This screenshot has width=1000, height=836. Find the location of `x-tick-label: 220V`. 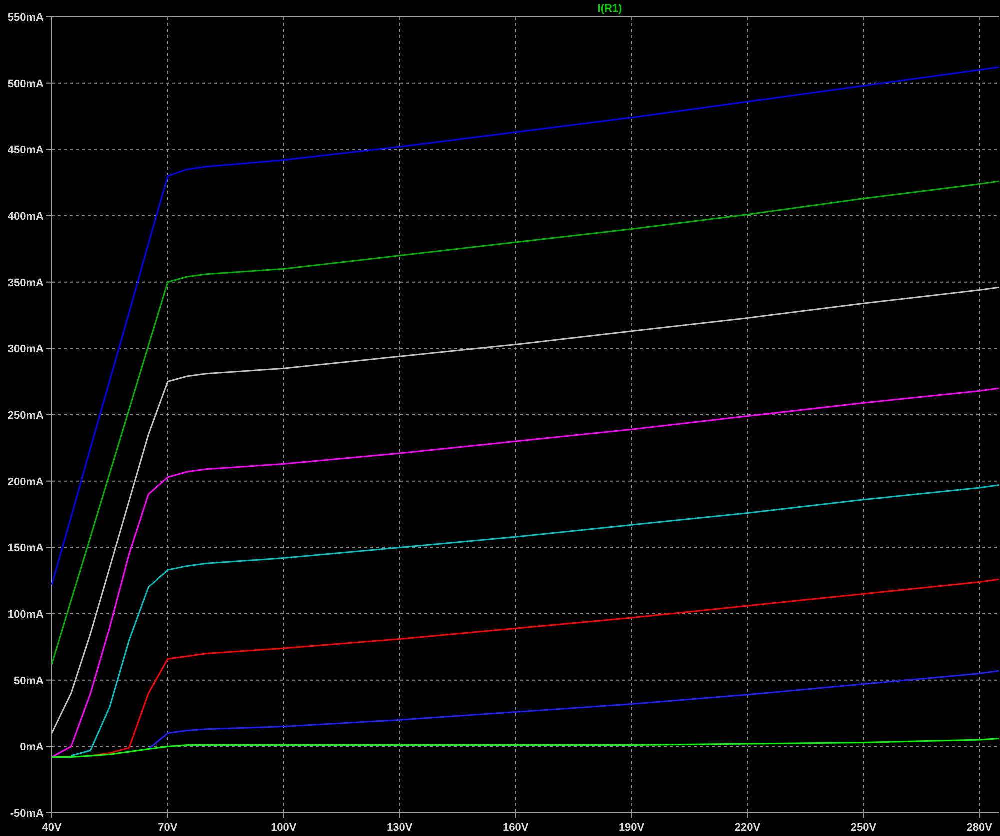

x-tick-label: 220V is located at coordinates (747, 828).